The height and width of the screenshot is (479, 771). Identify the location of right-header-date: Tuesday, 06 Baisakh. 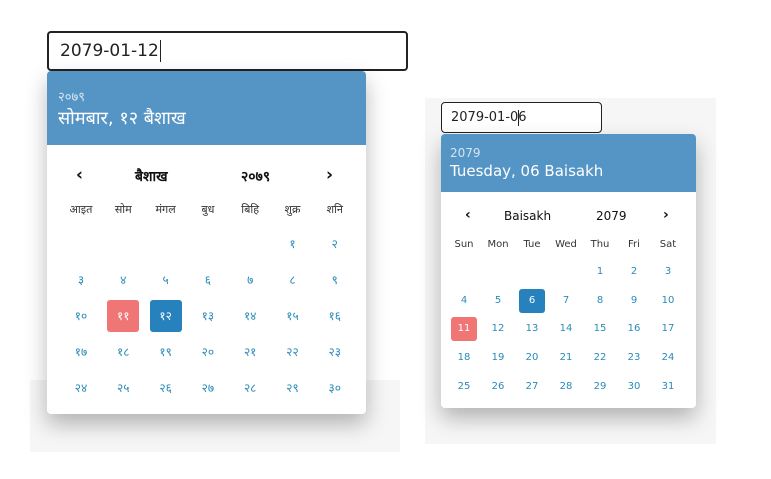
(527, 171).